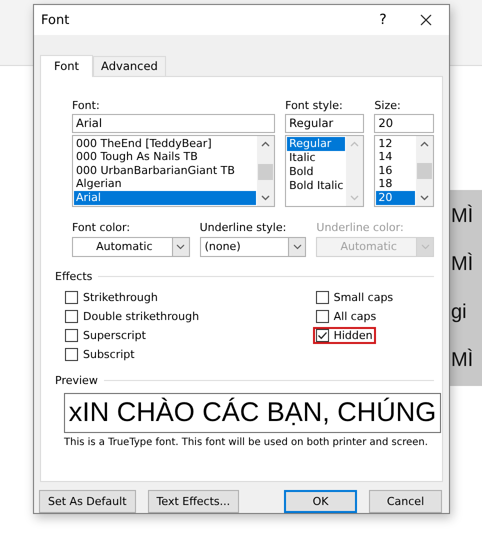 The height and width of the screenshot is (552, 482). I want to click on list-item: 18, so click(395, 184).